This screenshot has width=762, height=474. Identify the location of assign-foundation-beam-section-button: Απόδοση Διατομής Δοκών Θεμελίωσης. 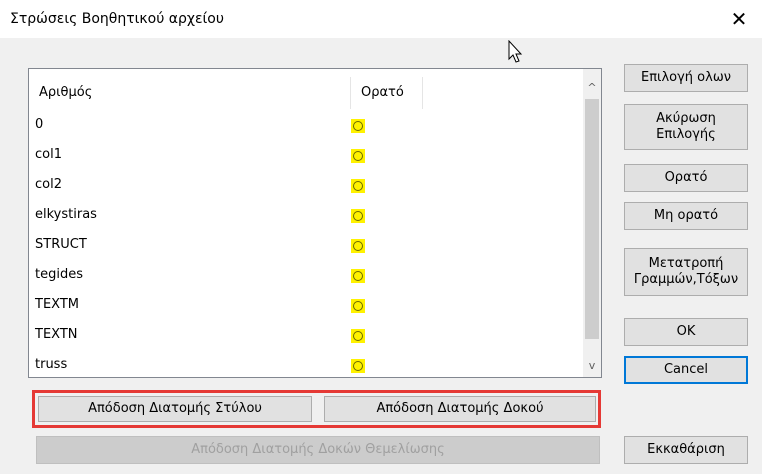
(318, 450).